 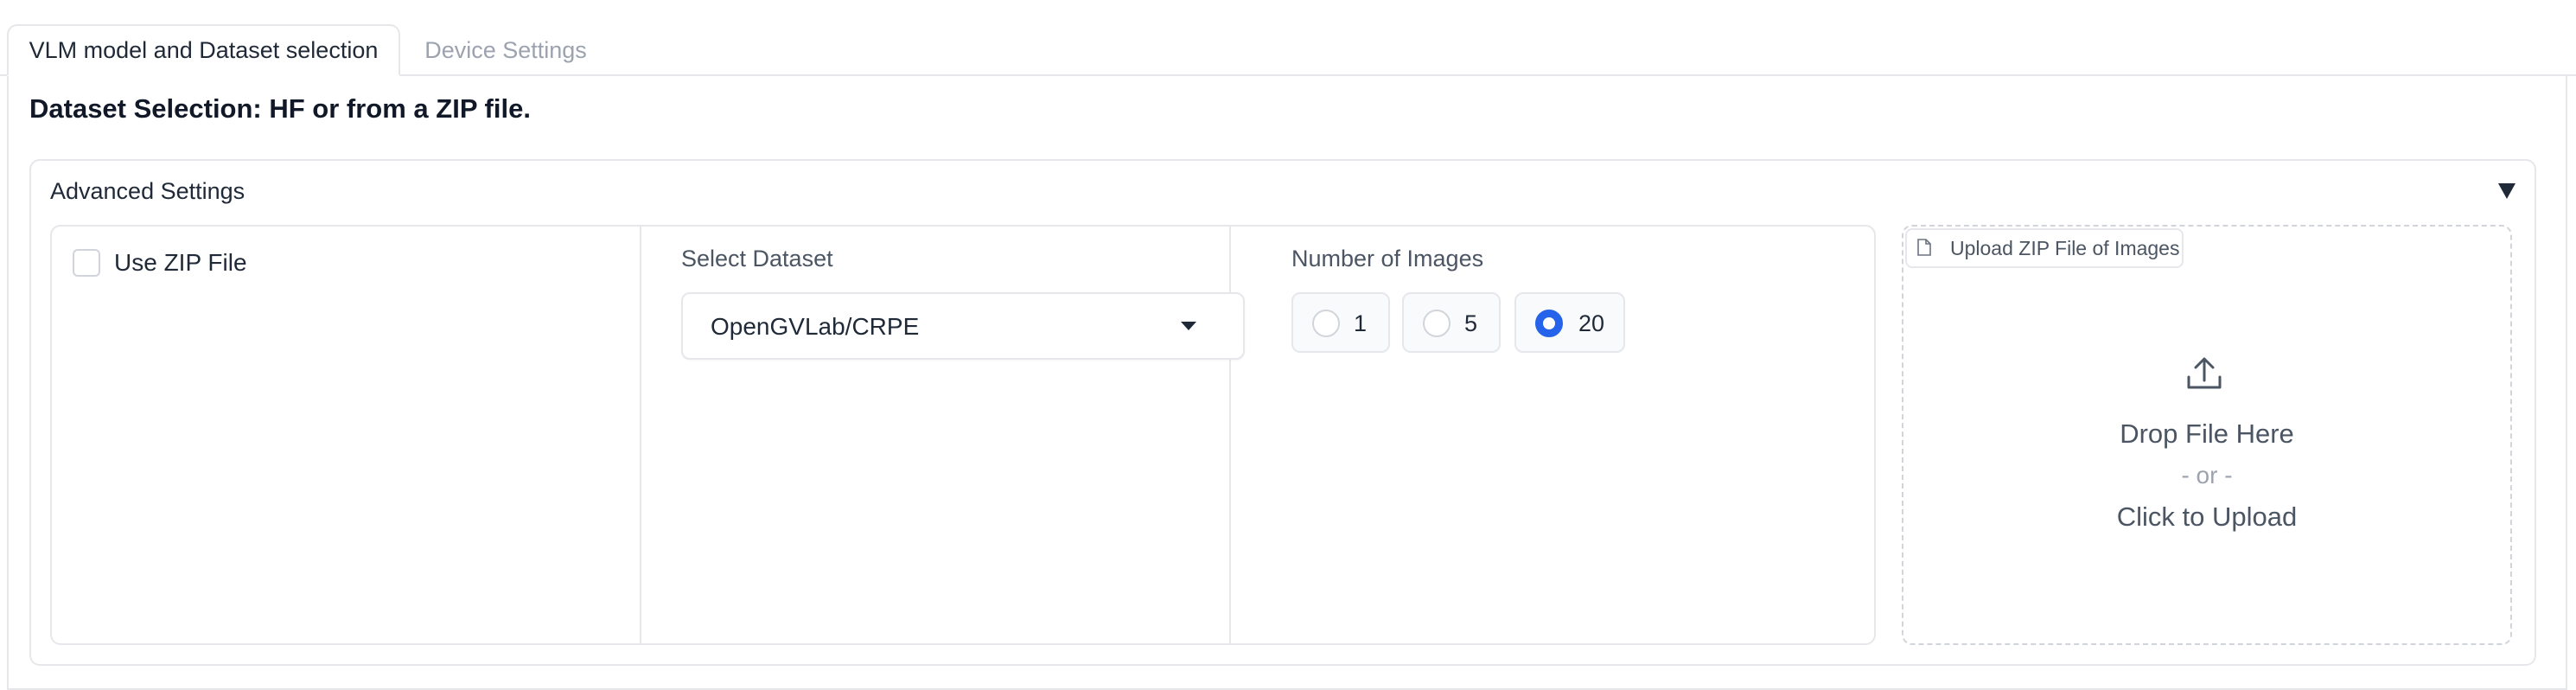 What do you see at coordinates (86, 263) in the screenshot?
I see `use-zip-checkbox` at bounding box center [86, 263].